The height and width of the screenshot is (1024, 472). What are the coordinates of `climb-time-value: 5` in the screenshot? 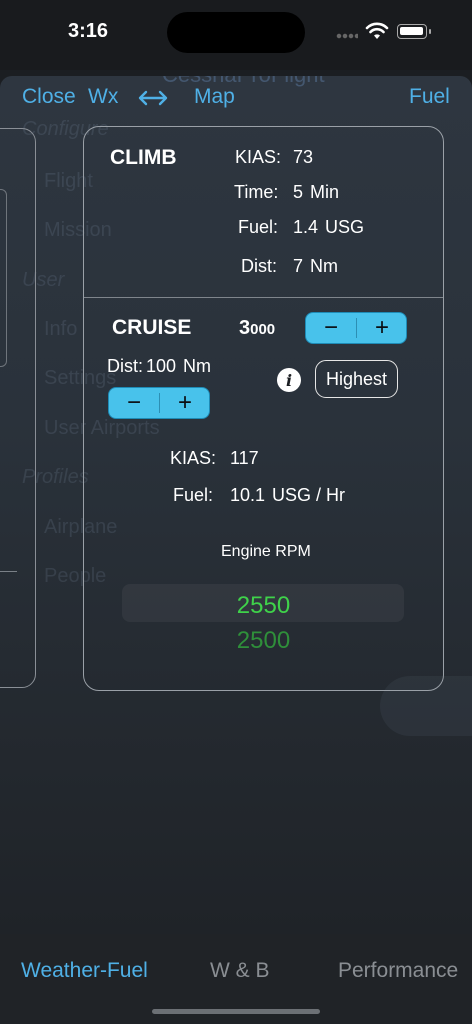 It's located at (298, 192).